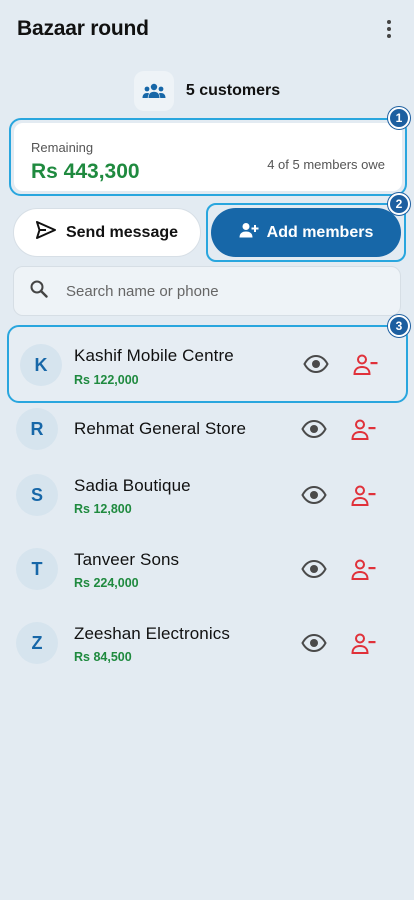 This screenshot has height=900, width=414. Describe the element at coordinates (37, 643) in the screenshot. I see `avatar: Z` at that location.